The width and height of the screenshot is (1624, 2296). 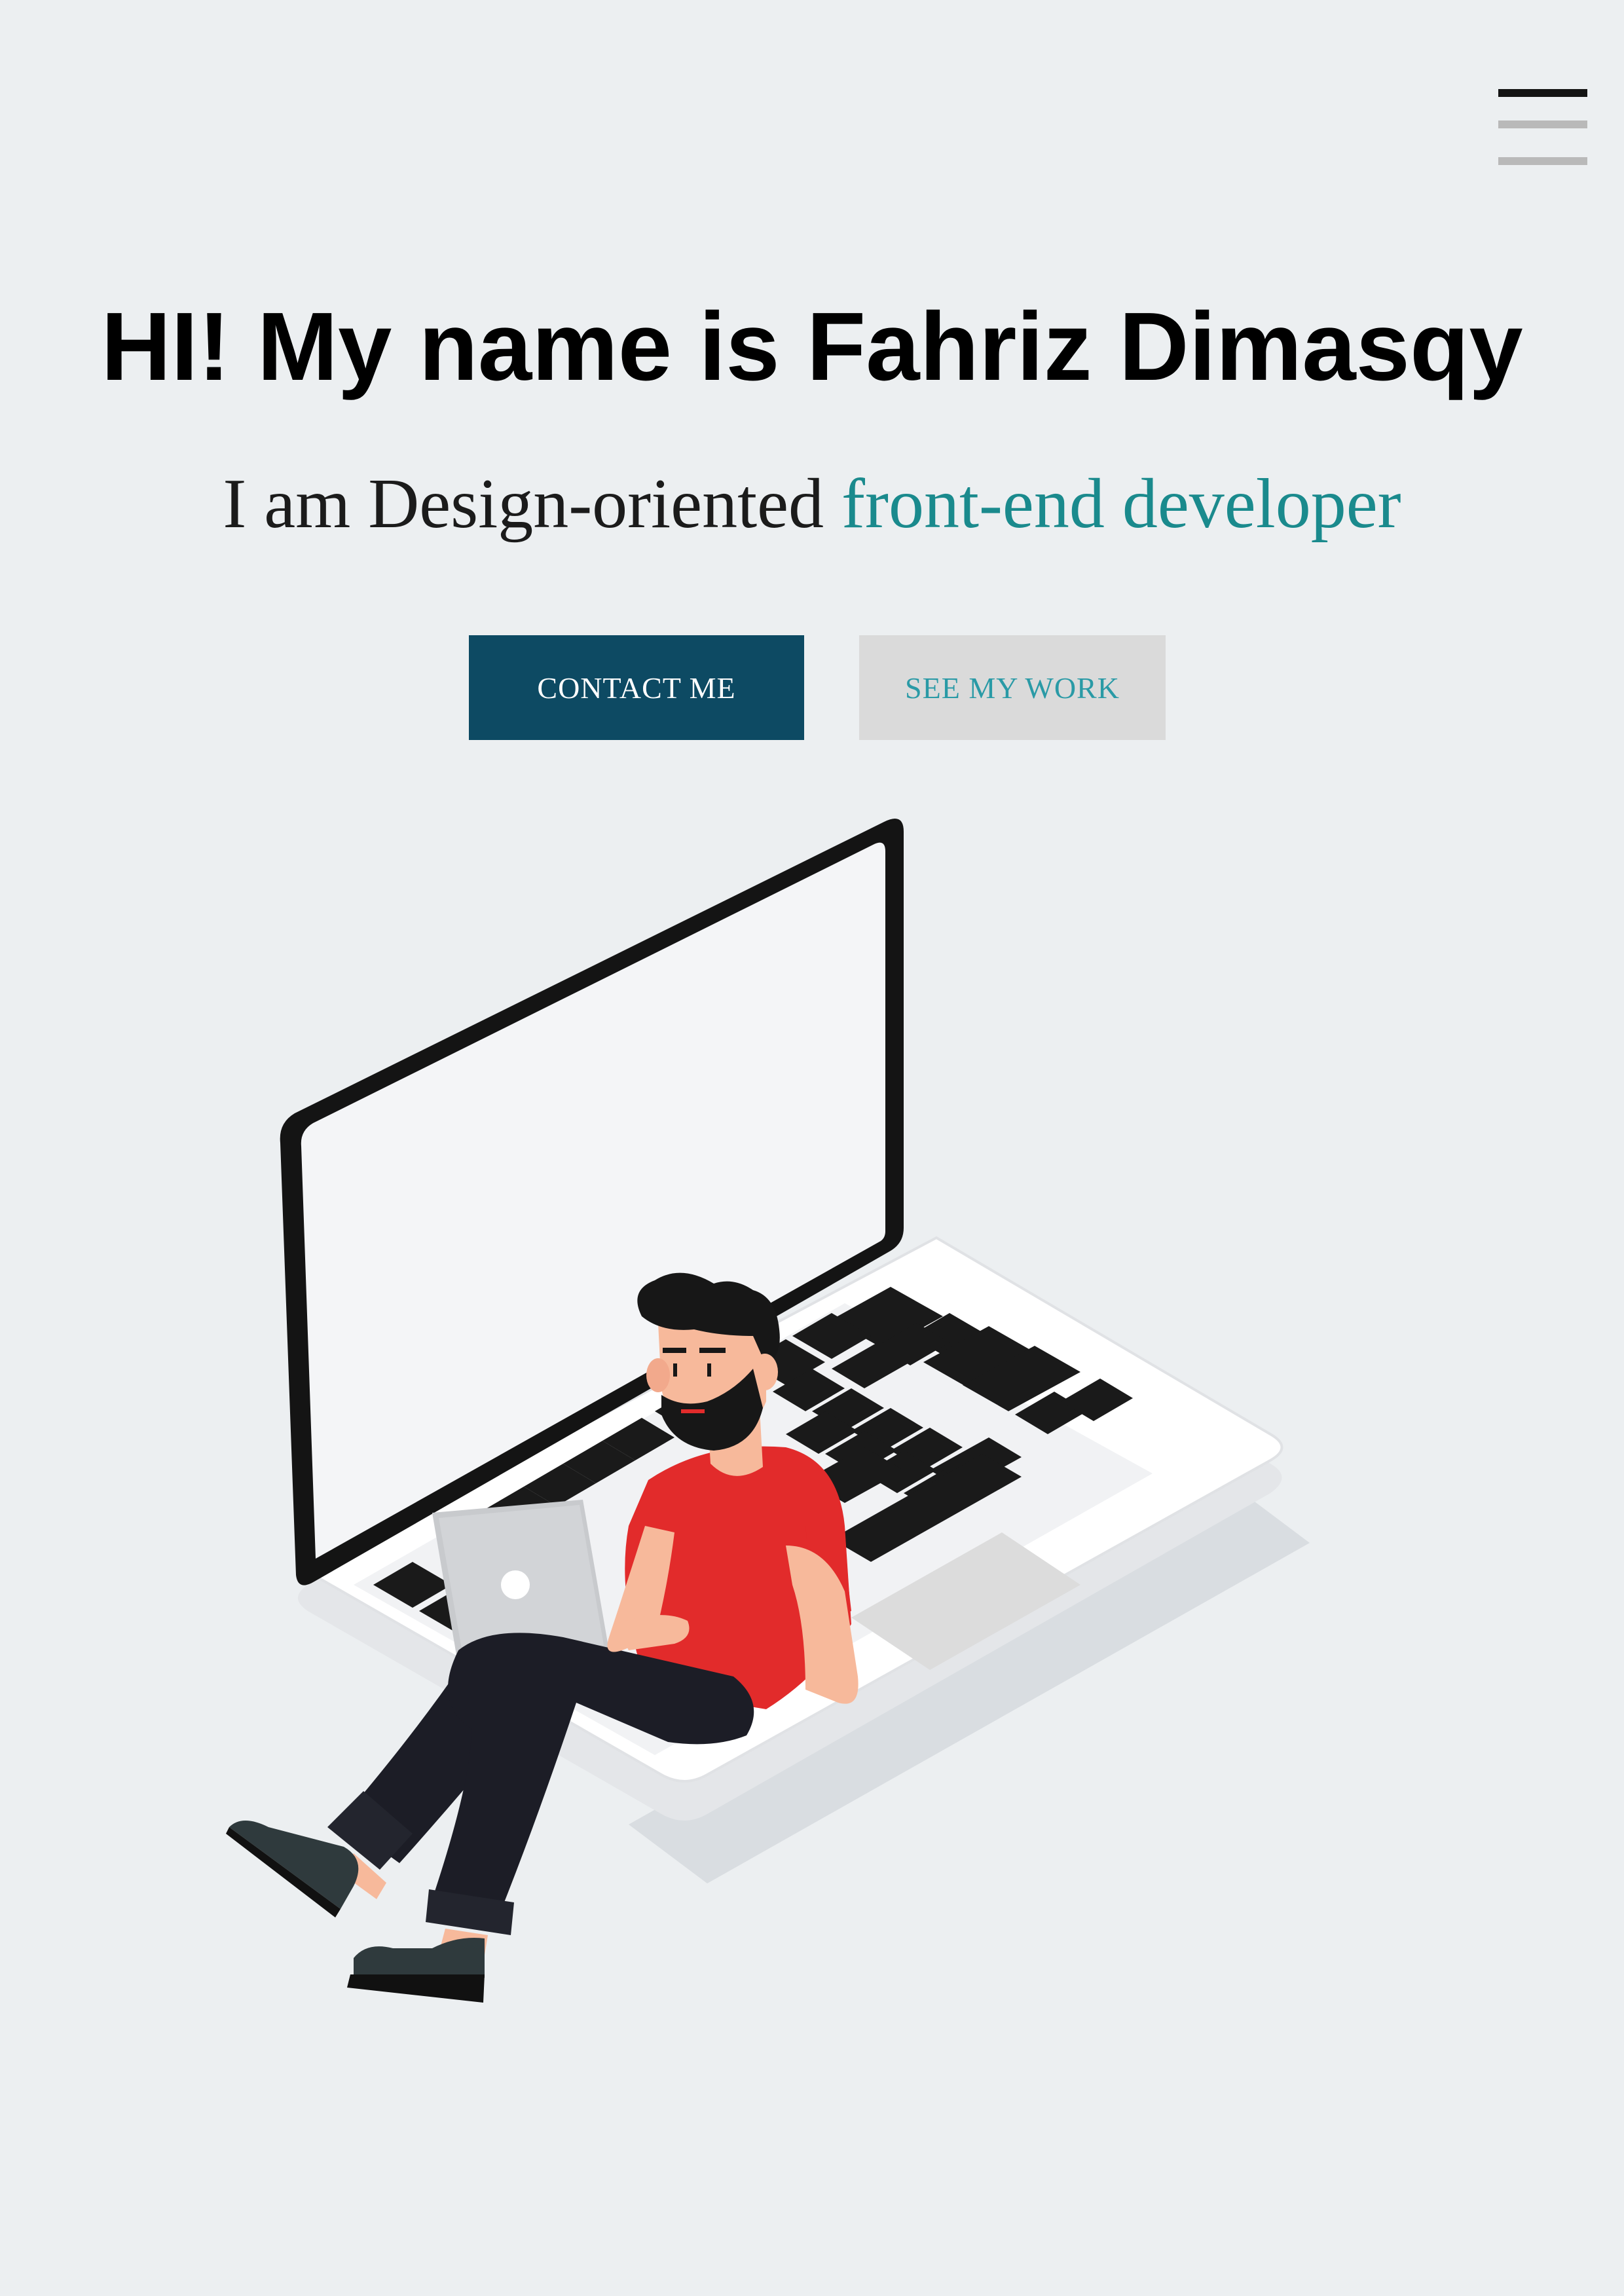 I want to click on hero-title: HI! My name is Fahriz Dimasqy, so click(x=812, y=347).